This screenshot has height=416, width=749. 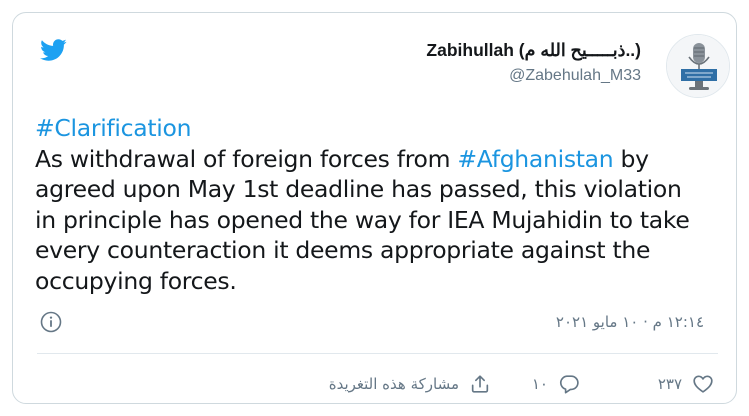 What do you see at coordinates (246, 158) in the screenshot?
I see `tweet-text-segment: As withdrawal of foreign forces from` at bounding box center [246, 158].